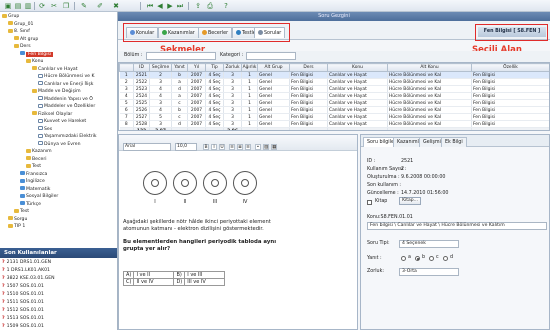  I want to click on column-header: Zorluk, so click(232, 67).